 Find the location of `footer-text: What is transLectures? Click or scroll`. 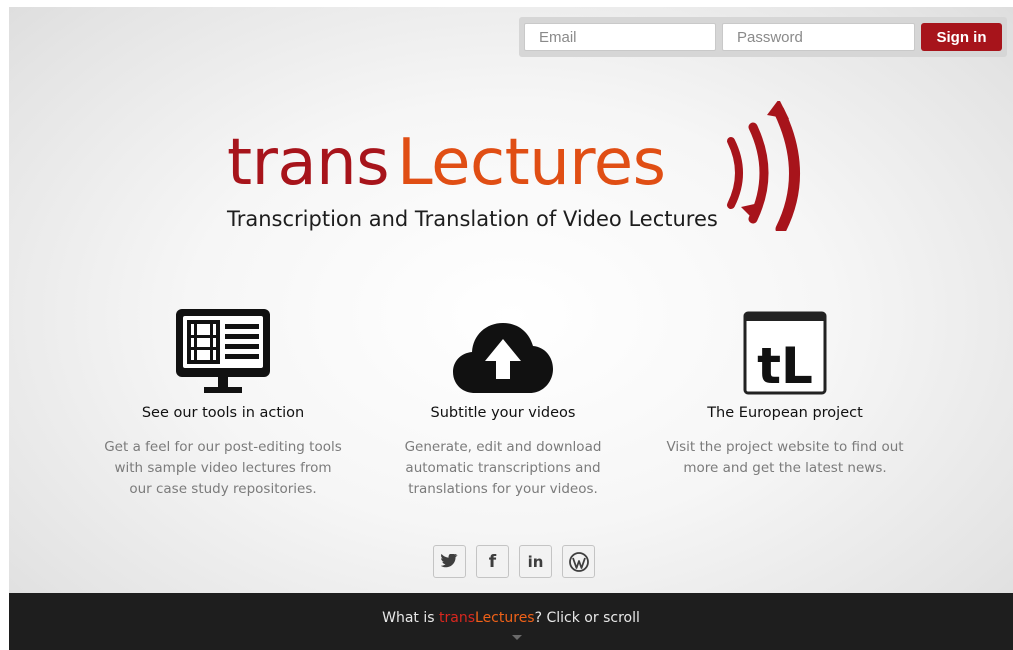

footer-text: What is transLectures? Click or scroll is located at coordinates (511, 618).